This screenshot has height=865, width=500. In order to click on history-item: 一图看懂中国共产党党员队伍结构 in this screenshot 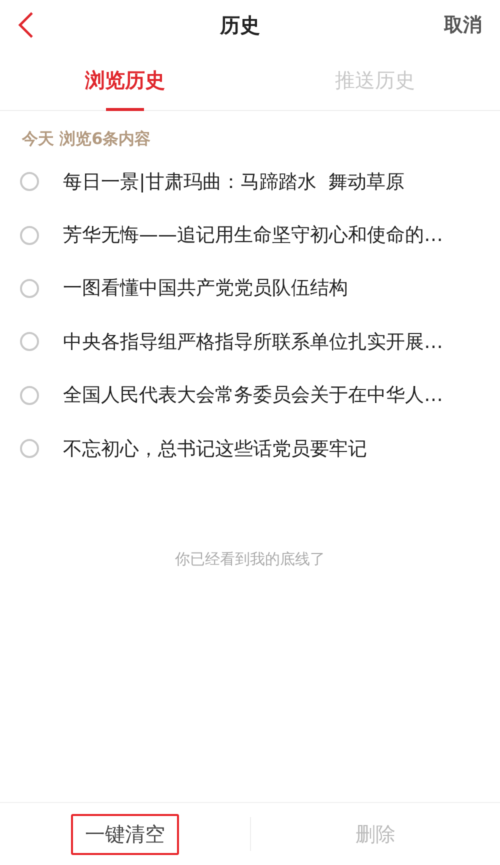, I will do `click(205, 288)`.